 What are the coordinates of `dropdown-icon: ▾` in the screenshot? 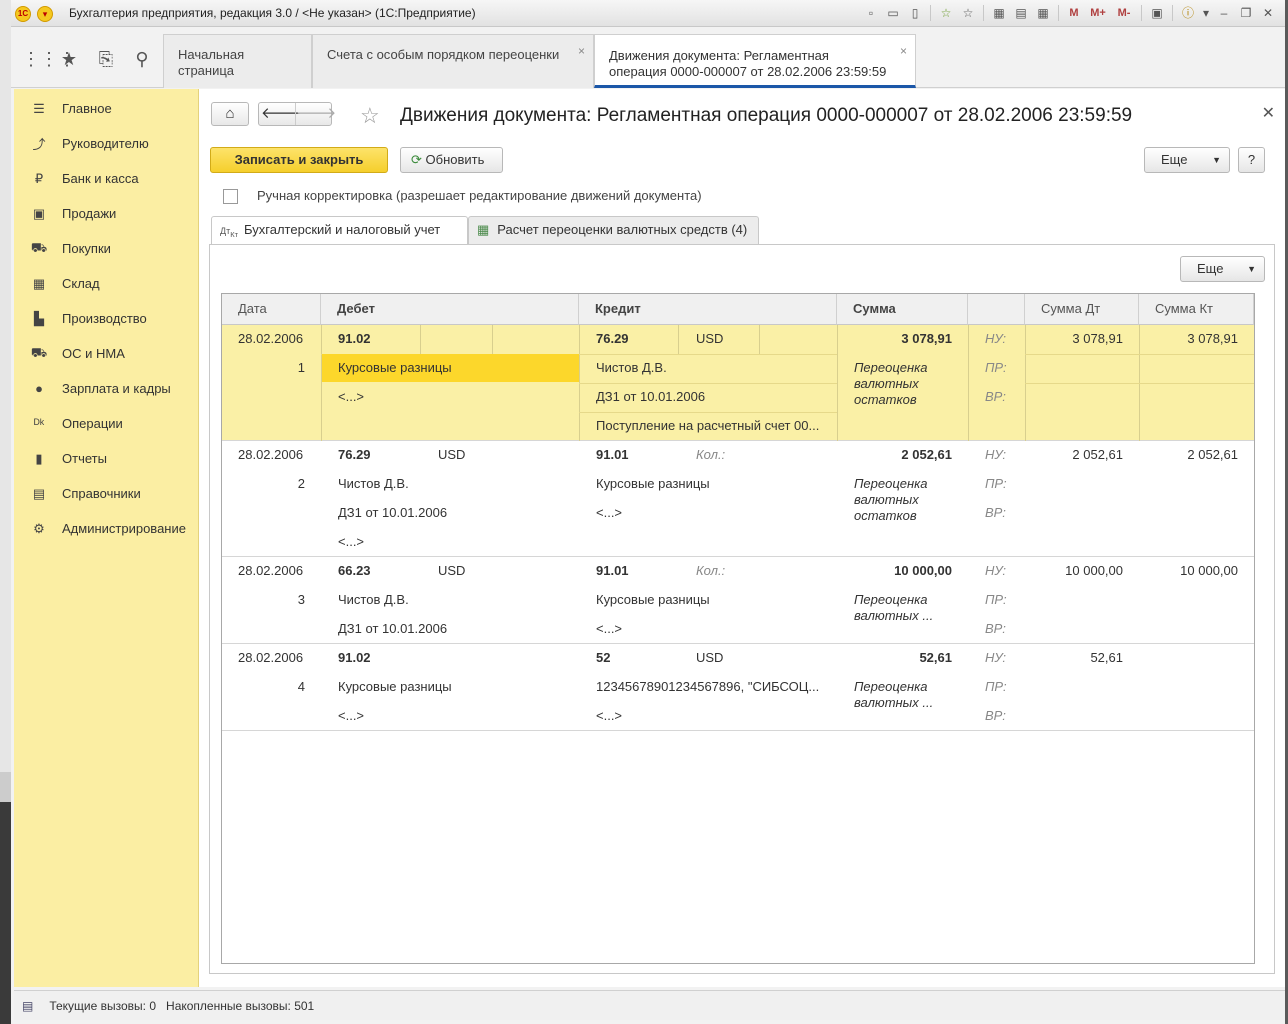 It's located at (1206, 13).